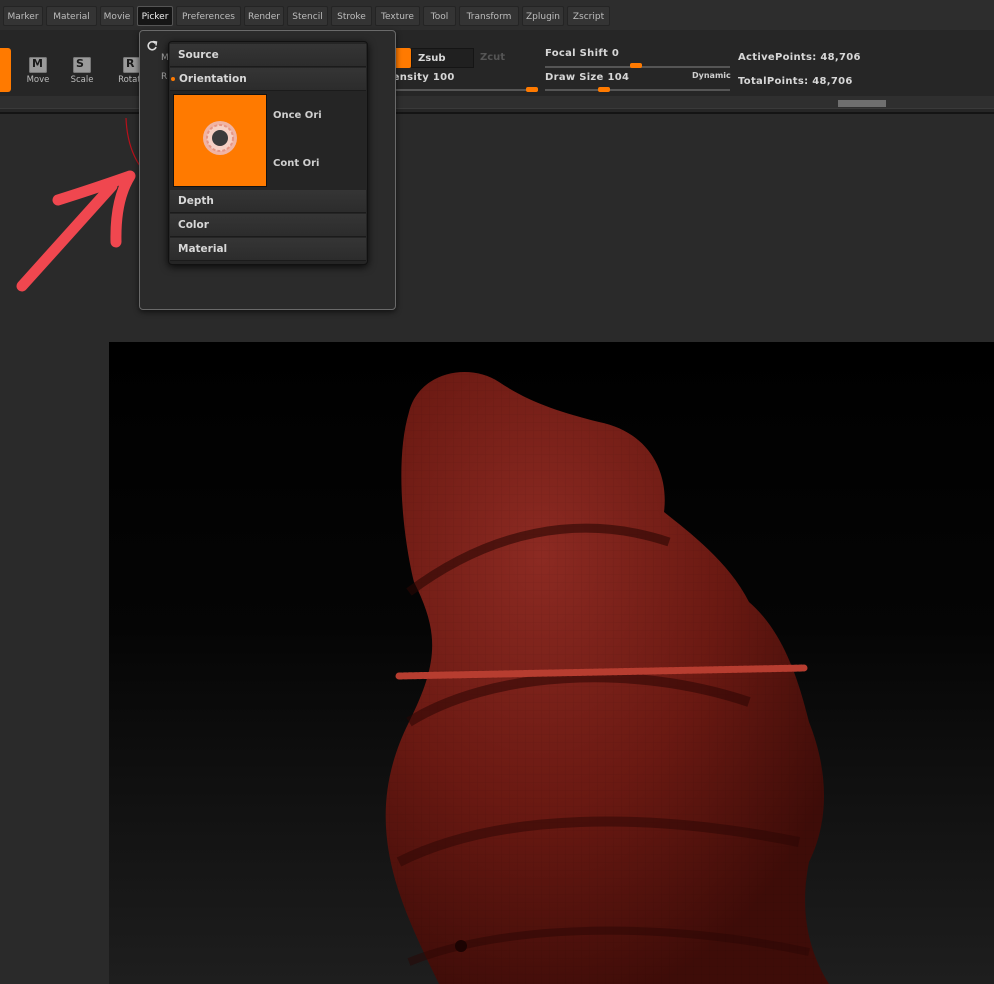 This screenshot has height=984, width=994. I want to click on menu-preferences: Preferences, so click(208, 16).